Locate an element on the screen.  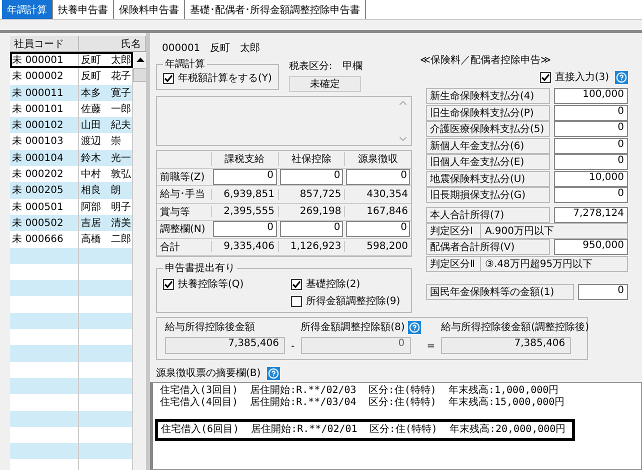
field-label: 所得金額調整控除額(8) is located at coordinates (352, 327).